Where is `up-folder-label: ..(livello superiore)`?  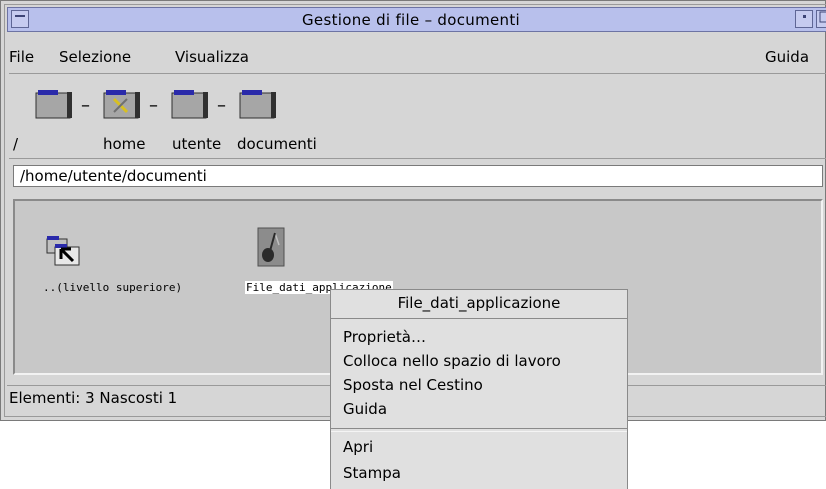 up-folder-label: ..(livello superiore) is located at coordinates (112, 287).